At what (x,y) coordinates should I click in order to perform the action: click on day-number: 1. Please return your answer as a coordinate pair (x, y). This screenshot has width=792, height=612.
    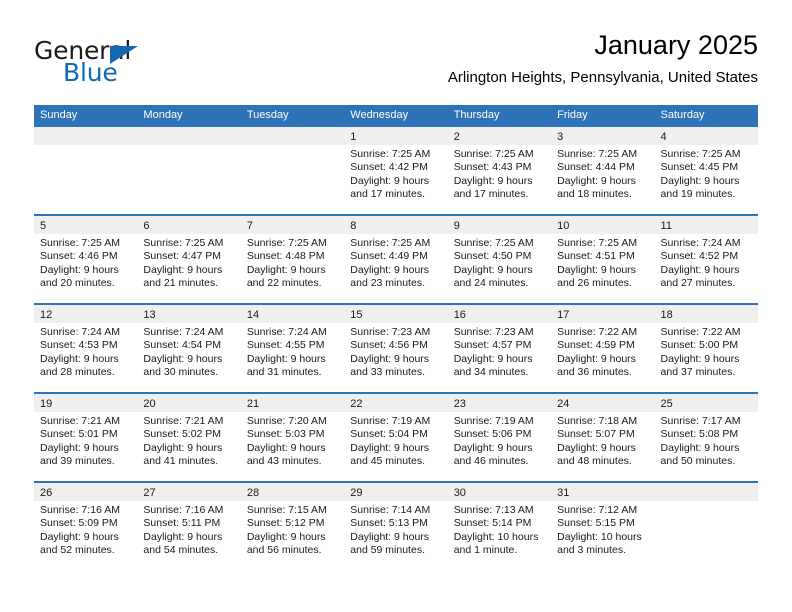
    Looking at the image, I should click on (353, 137).